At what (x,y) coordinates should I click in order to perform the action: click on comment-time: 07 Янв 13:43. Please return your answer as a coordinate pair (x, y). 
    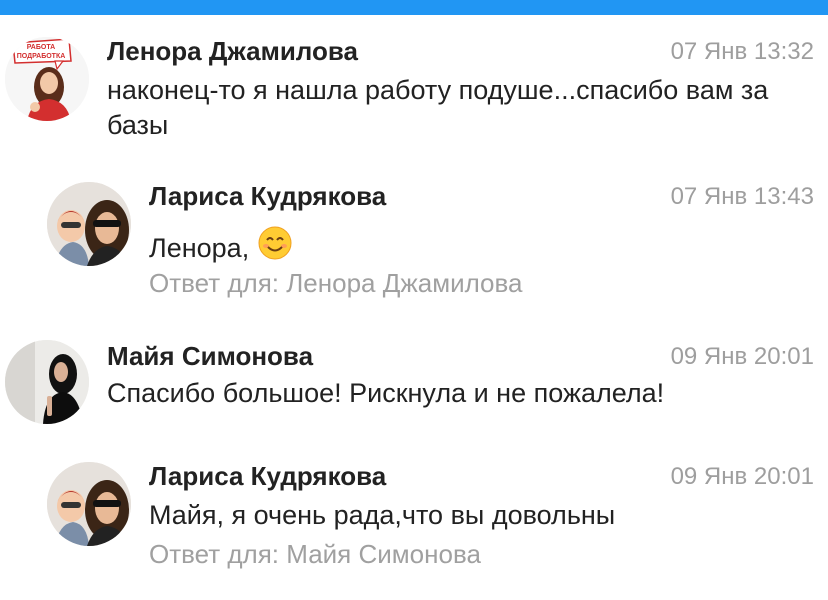
    Looking at the image, I should click on (742, 196).